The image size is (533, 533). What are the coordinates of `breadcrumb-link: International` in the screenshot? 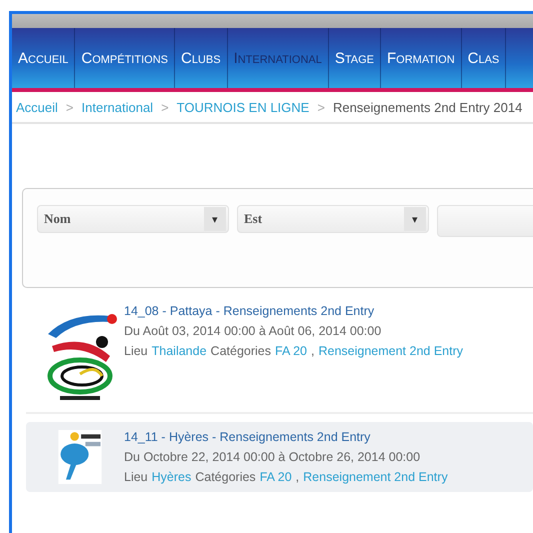 It's located at (118, 107).